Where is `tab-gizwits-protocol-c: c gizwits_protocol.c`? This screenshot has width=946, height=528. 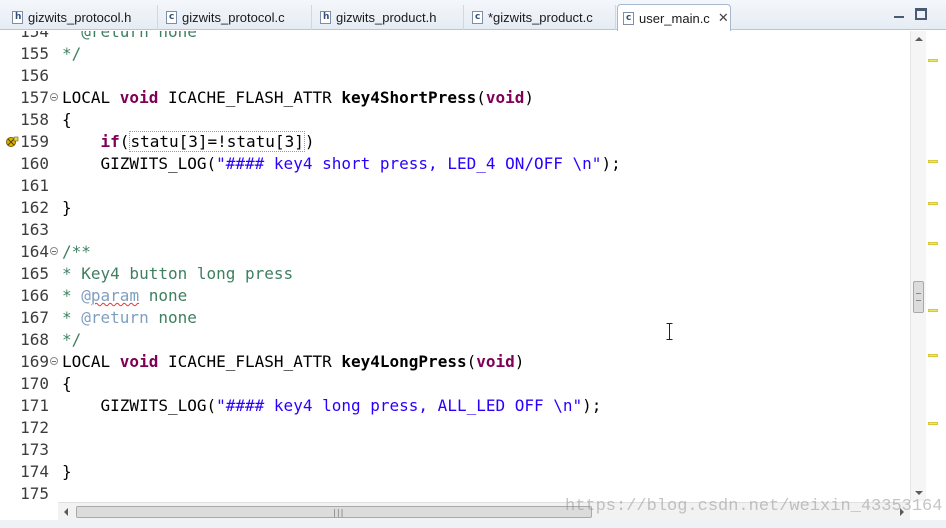 tab-gizwits-protocol-c: c gizwits_protocol.c is located at coordinates (236, 17).